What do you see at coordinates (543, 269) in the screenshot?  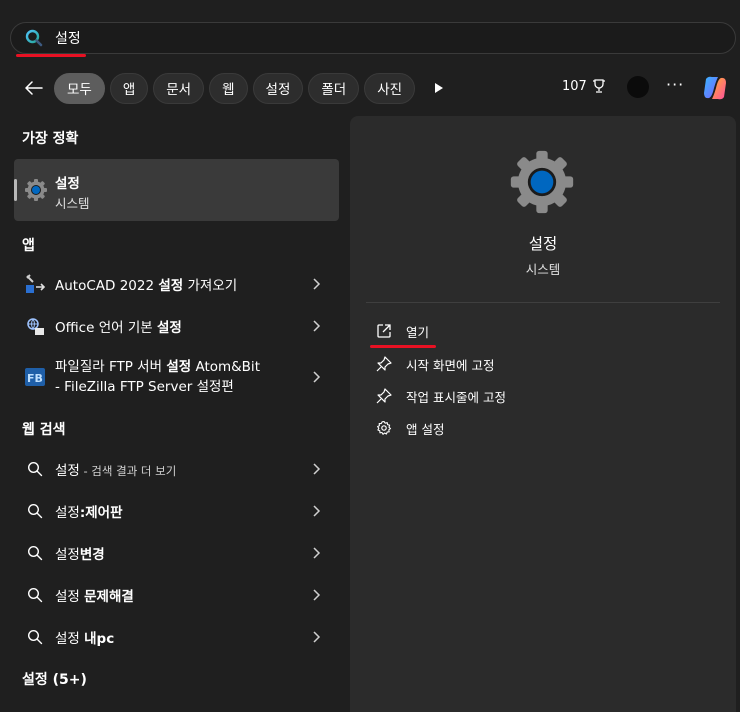 I see `preview-subtitle: 시스템` at bounding box center [543, 269].